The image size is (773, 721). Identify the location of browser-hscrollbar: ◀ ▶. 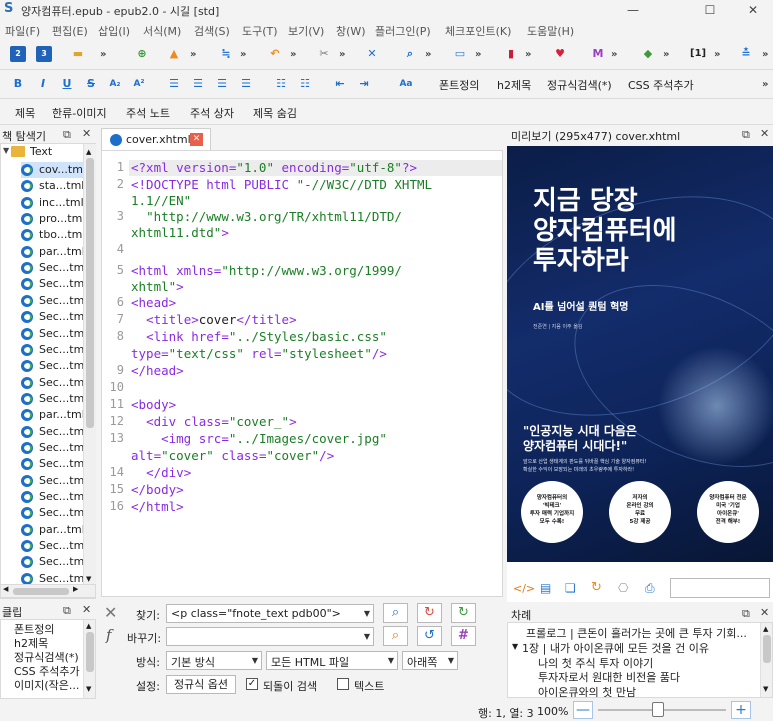
(48, 591).